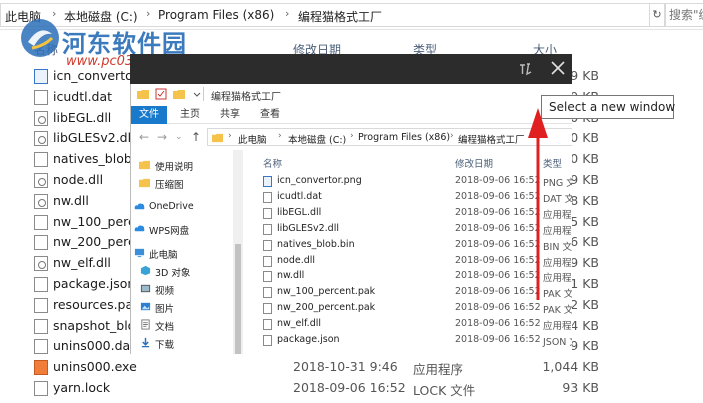 The width and height of the screenshot is (703, 403). Describe the element at coordinates (172, 95) in the screenshot. I see `quick-access-toolbar` at that location.